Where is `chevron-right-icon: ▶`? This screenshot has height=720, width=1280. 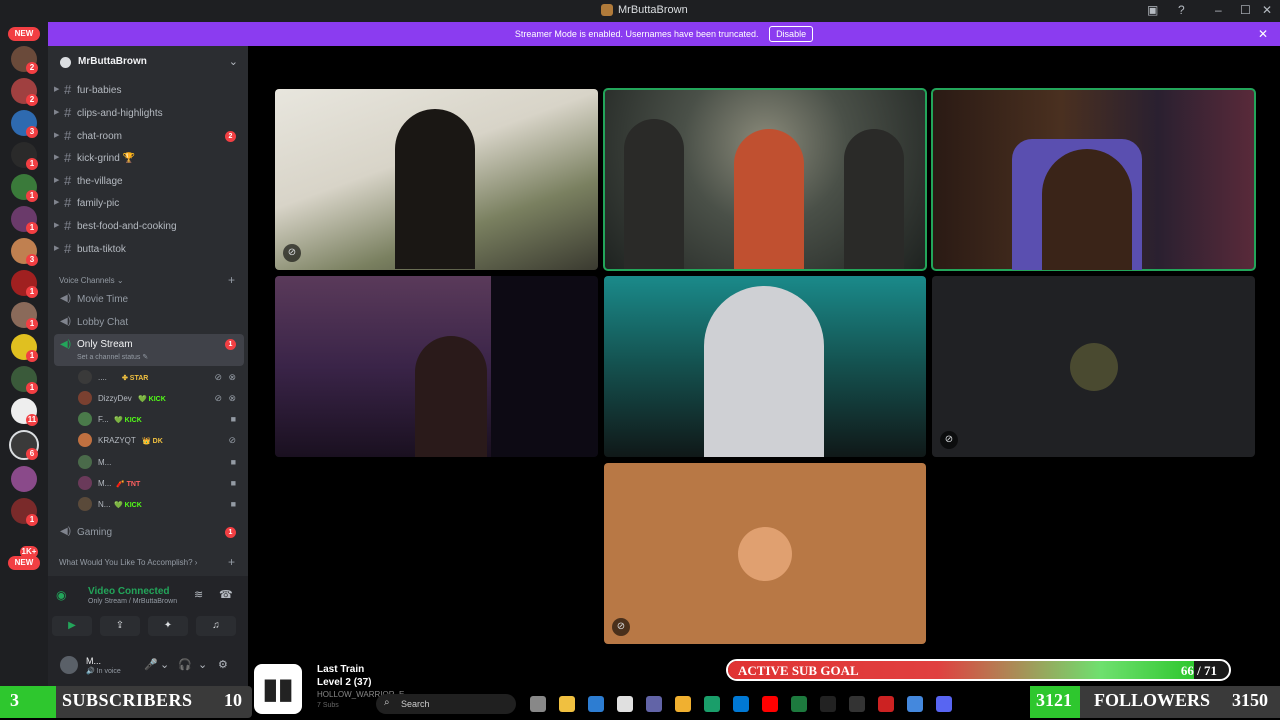
chevron-right-icon: ▶ is located at coordinates (57, 135).